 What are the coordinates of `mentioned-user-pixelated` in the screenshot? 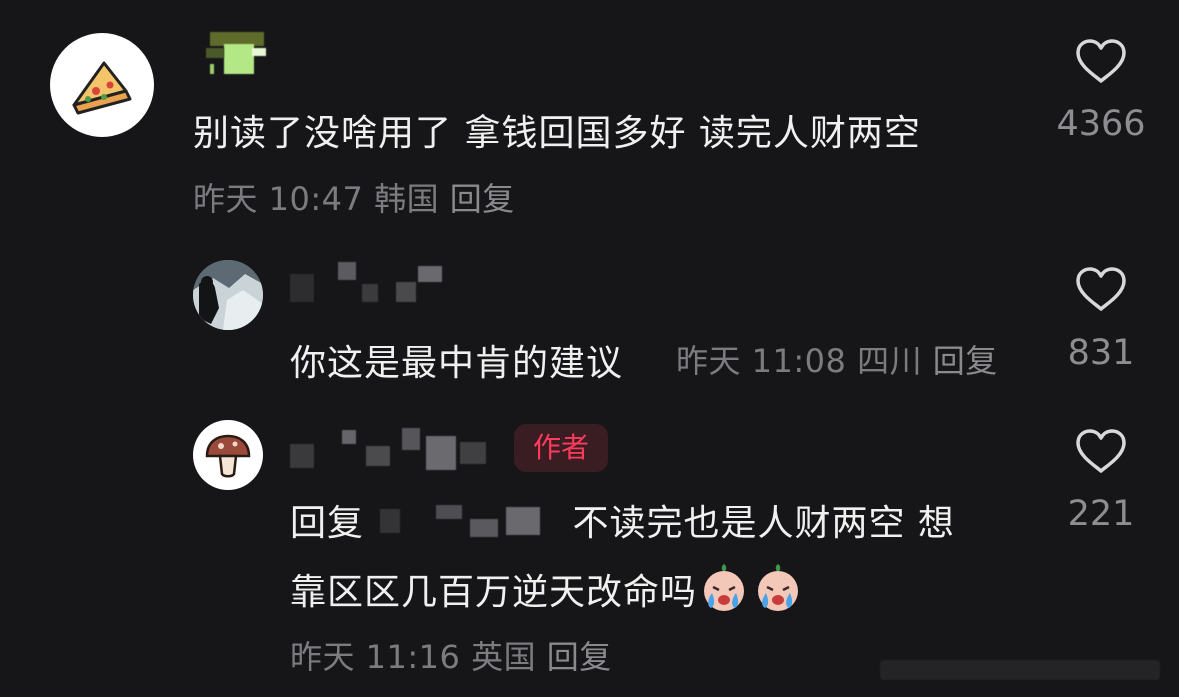 It's located at (474, 521).